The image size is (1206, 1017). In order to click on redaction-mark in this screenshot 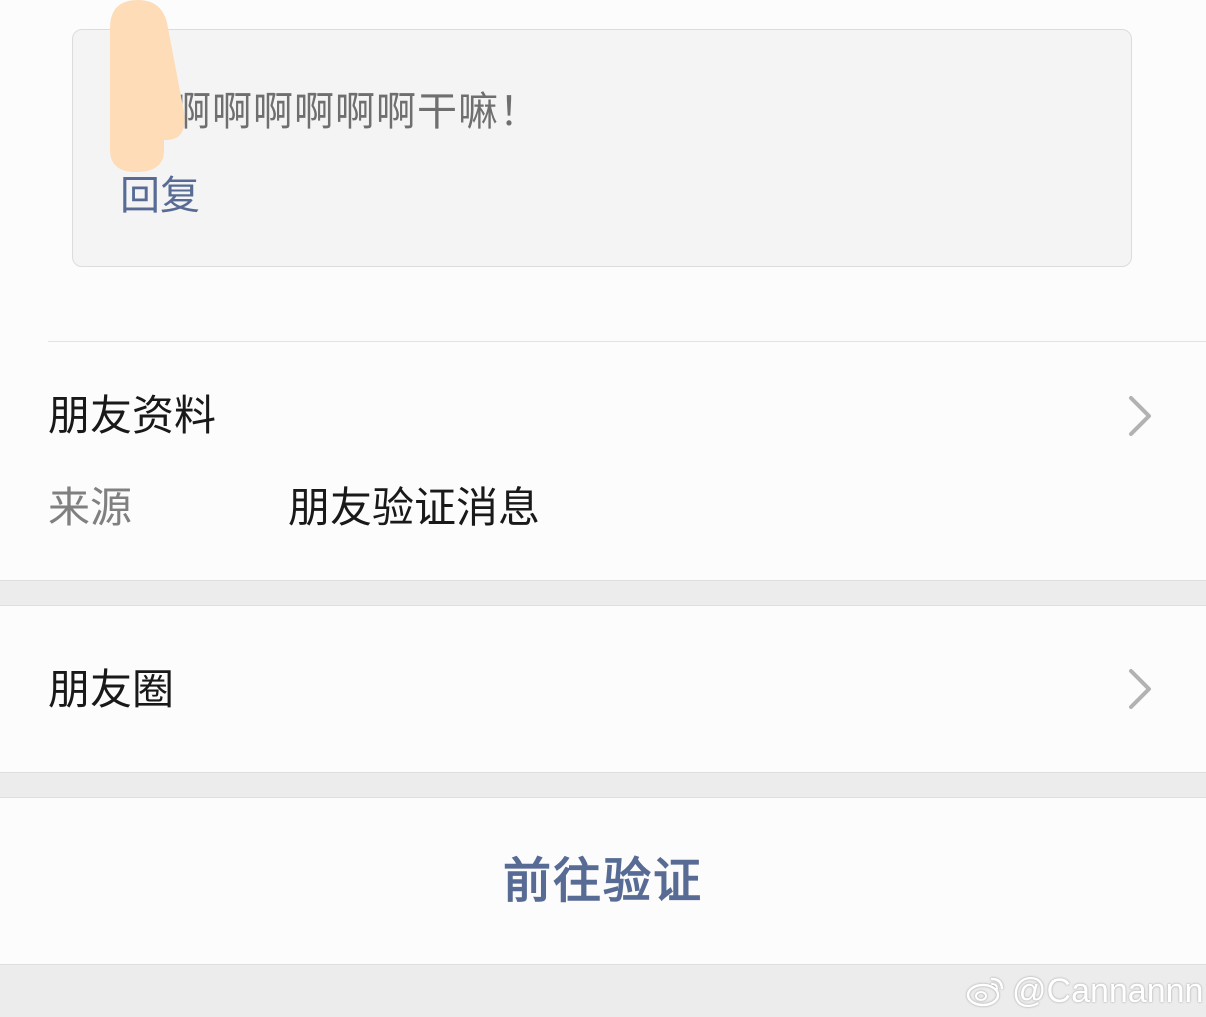, I will do `click(147, 86)`.